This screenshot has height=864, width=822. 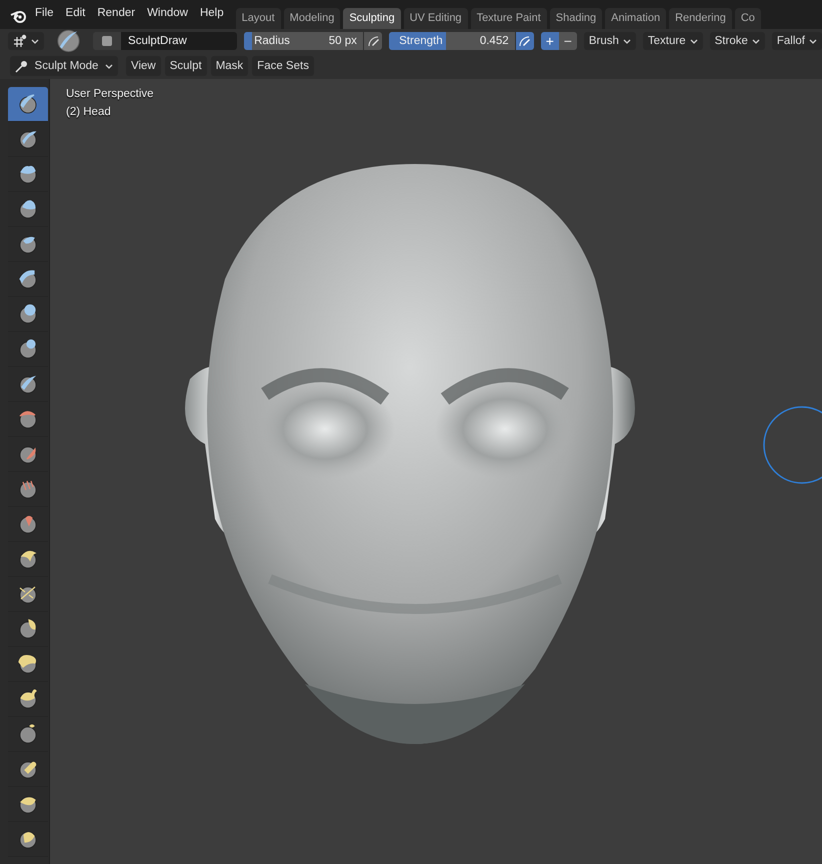 I want to click on workspace-tab: Shading, so click(x=576, y=18).